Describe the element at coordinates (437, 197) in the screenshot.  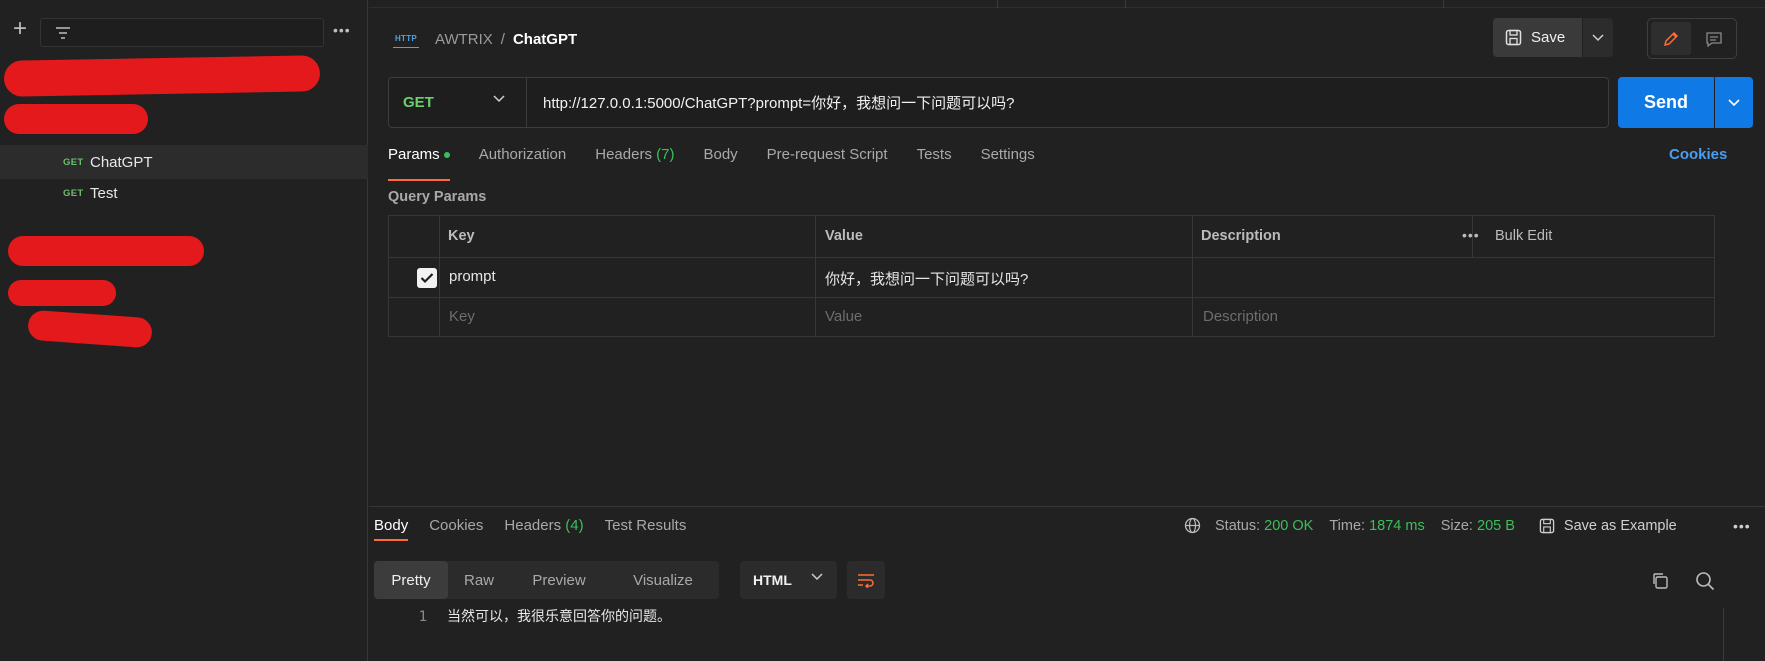
I see `query-params-title: Query Params` at that location.